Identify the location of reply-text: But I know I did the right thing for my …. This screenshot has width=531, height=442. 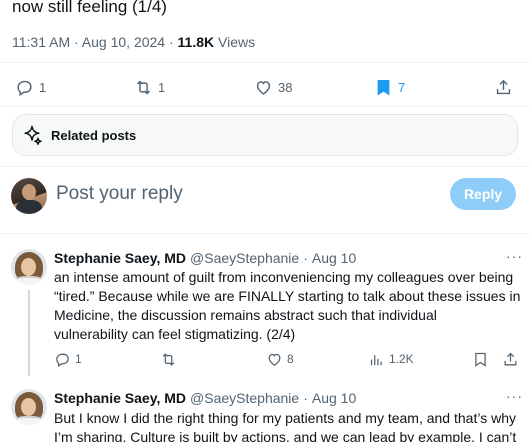
(289, 425).